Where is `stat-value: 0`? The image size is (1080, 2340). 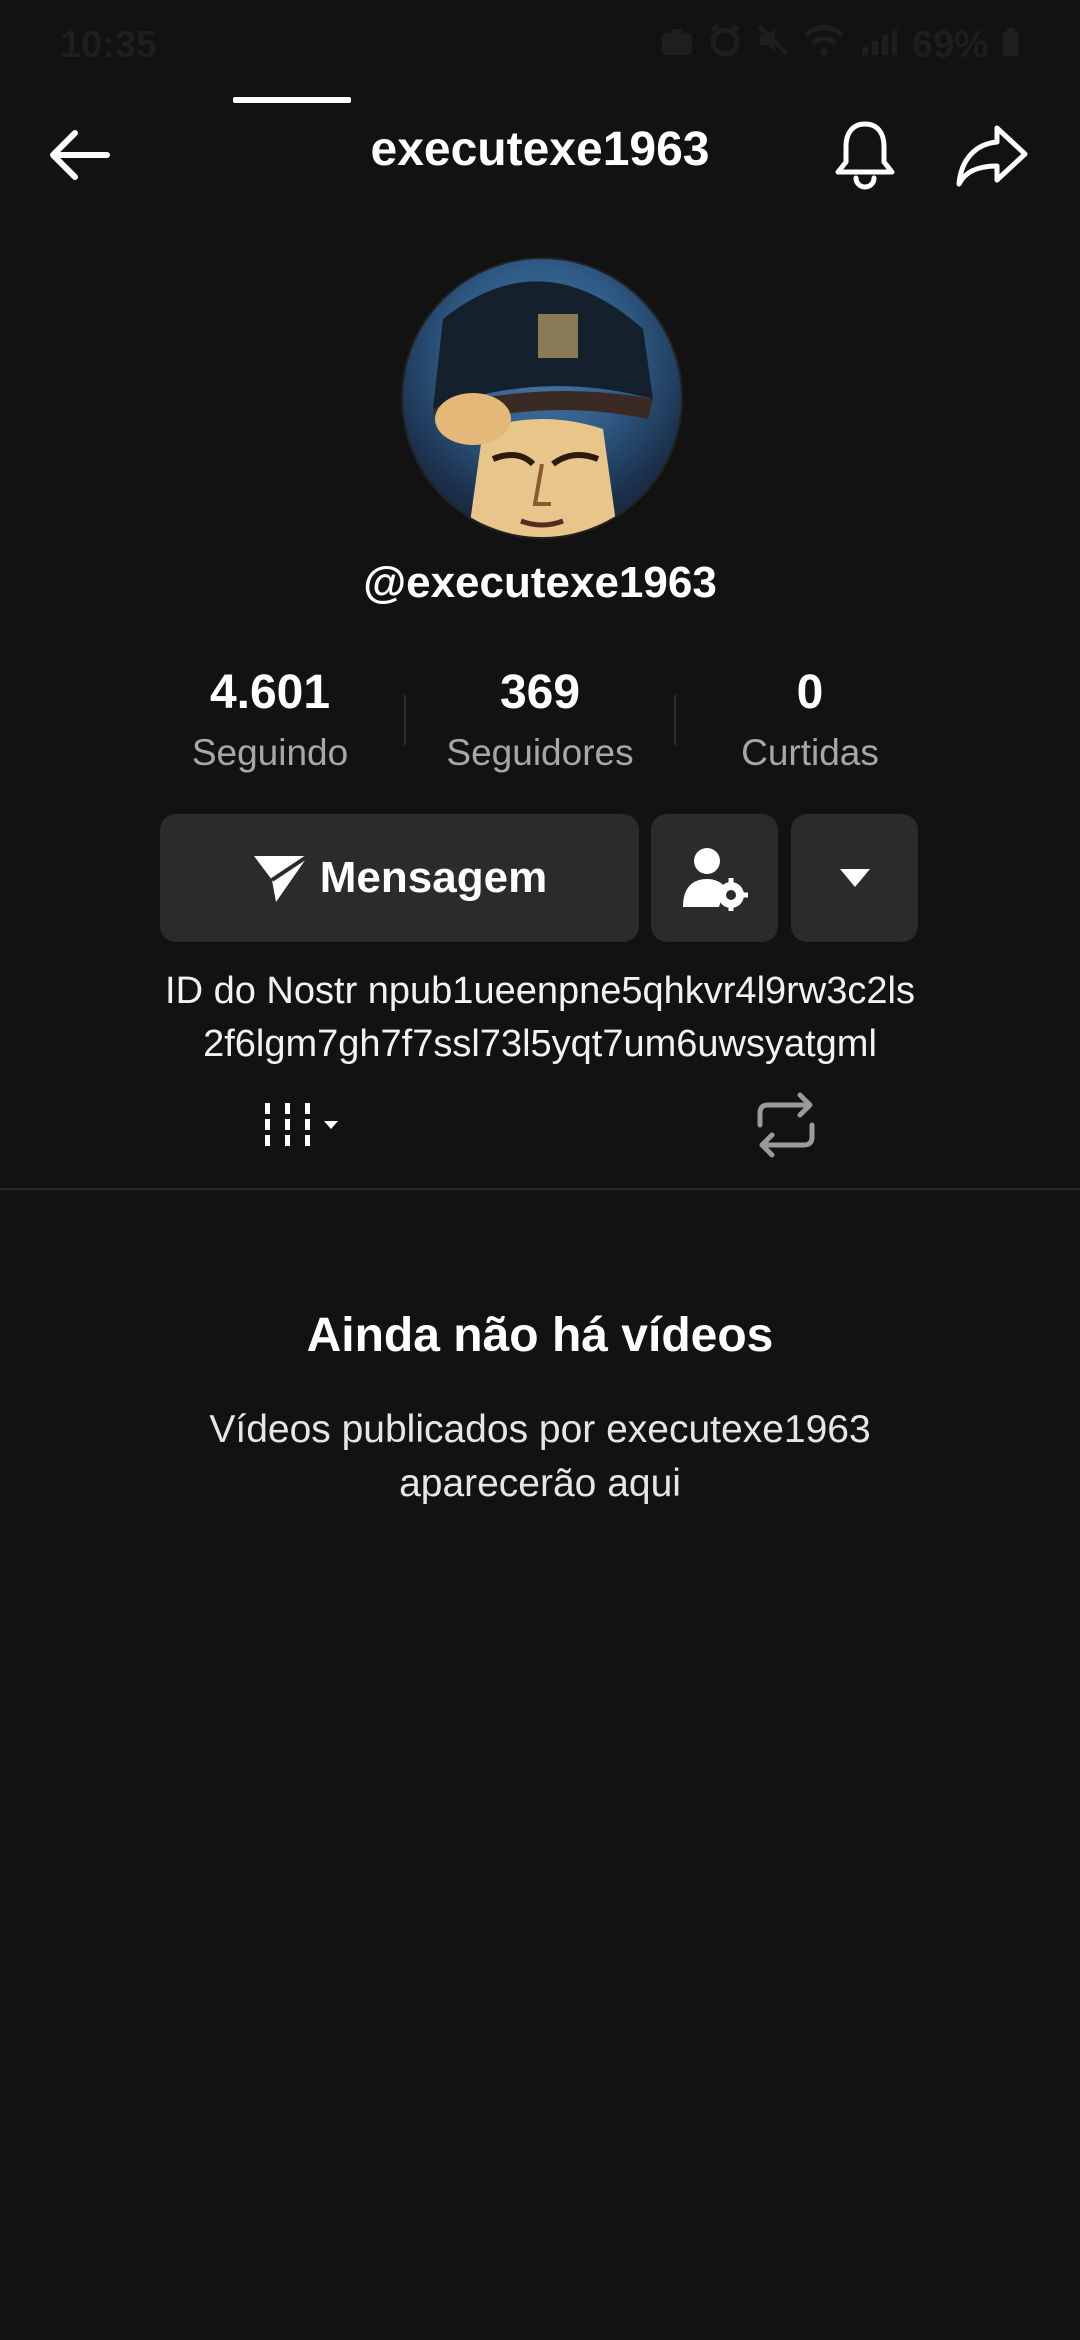 stat-value: 0 is located at coordinates (810, 692).